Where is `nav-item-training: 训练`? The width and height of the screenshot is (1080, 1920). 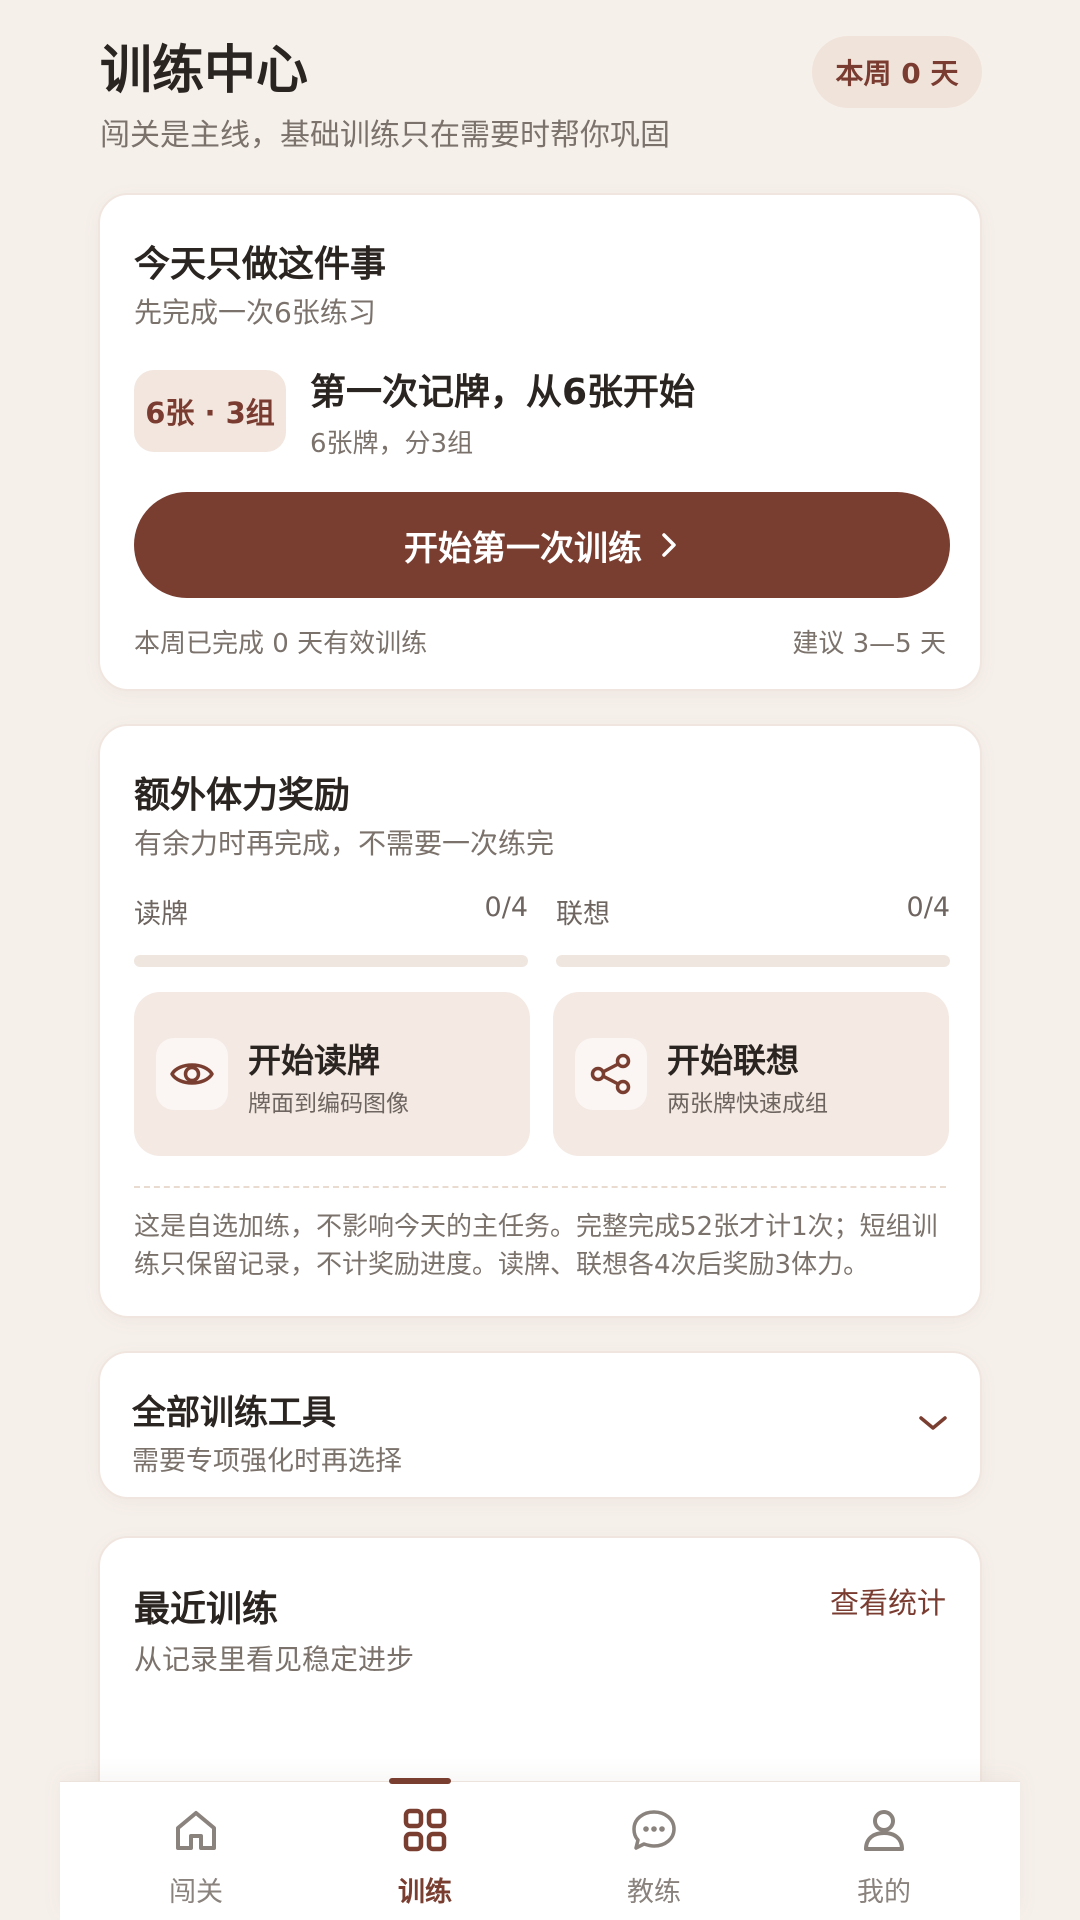
nav-item-training: 训练 is located at coordinates (425, 1849).